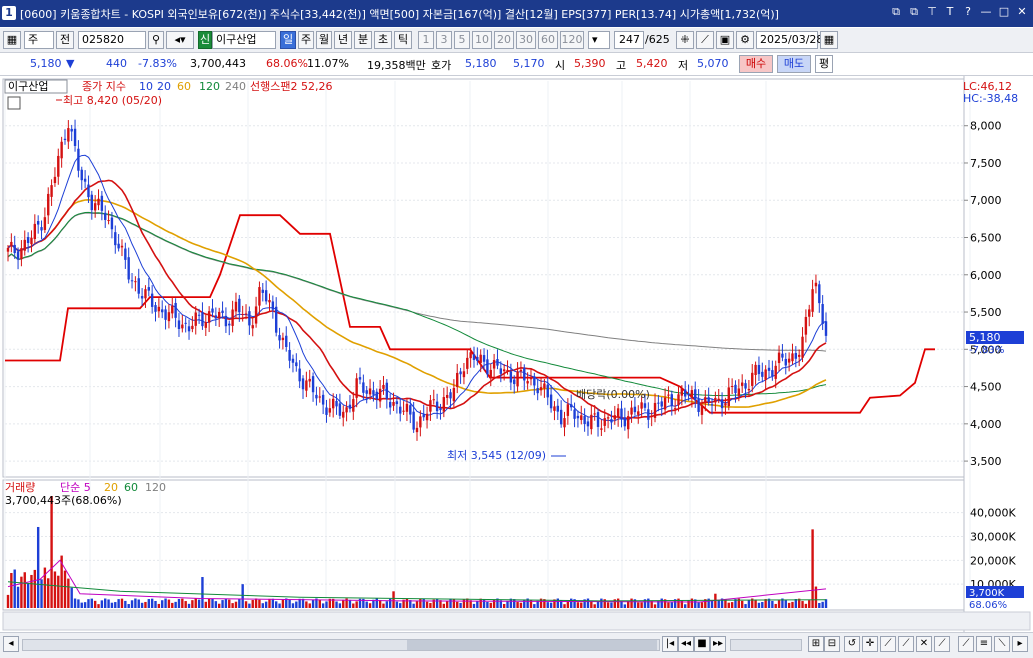 This screenshot has width=1033, height=658. What do you see at coordinates (288, 40) in the screenshot?
I see `period-day: 일` at bounding box center [288, 40].